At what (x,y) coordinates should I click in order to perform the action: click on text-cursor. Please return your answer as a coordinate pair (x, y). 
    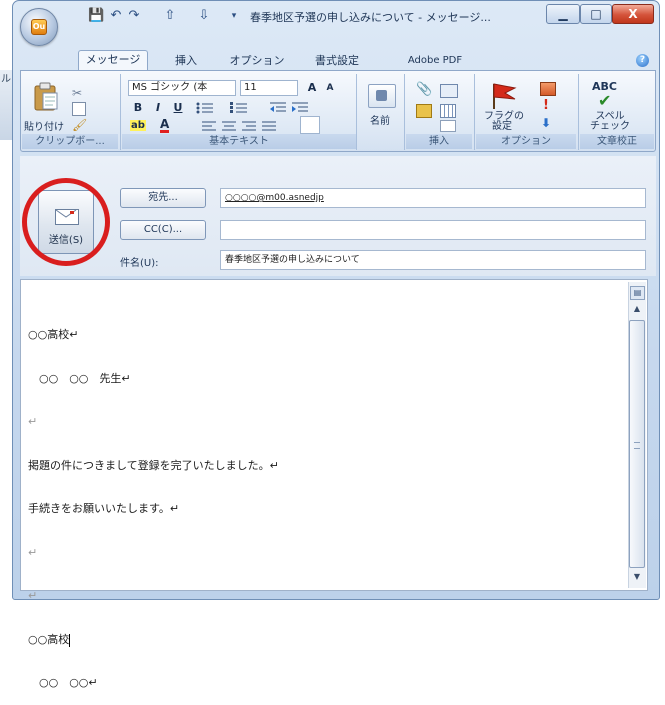
    Looking at the image, I should click on (70, 640).